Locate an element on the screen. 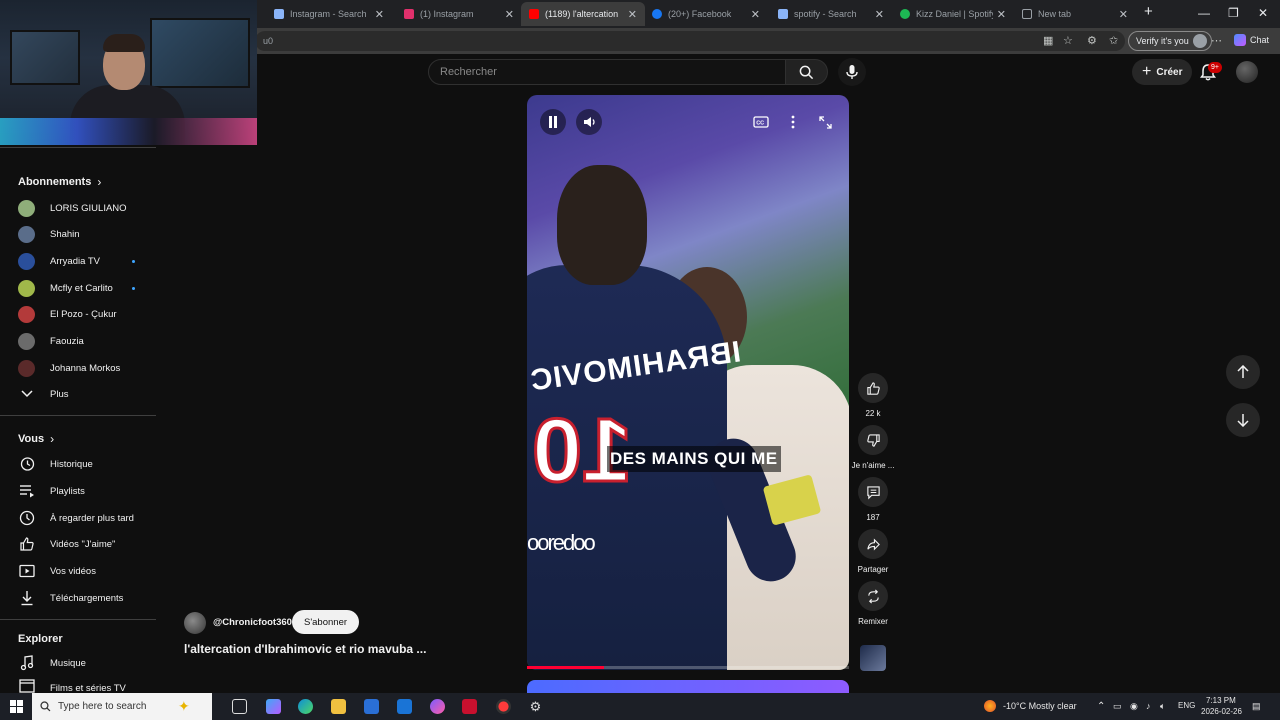  favorites-icon: ✩ is located at coordinates (1113, 40).